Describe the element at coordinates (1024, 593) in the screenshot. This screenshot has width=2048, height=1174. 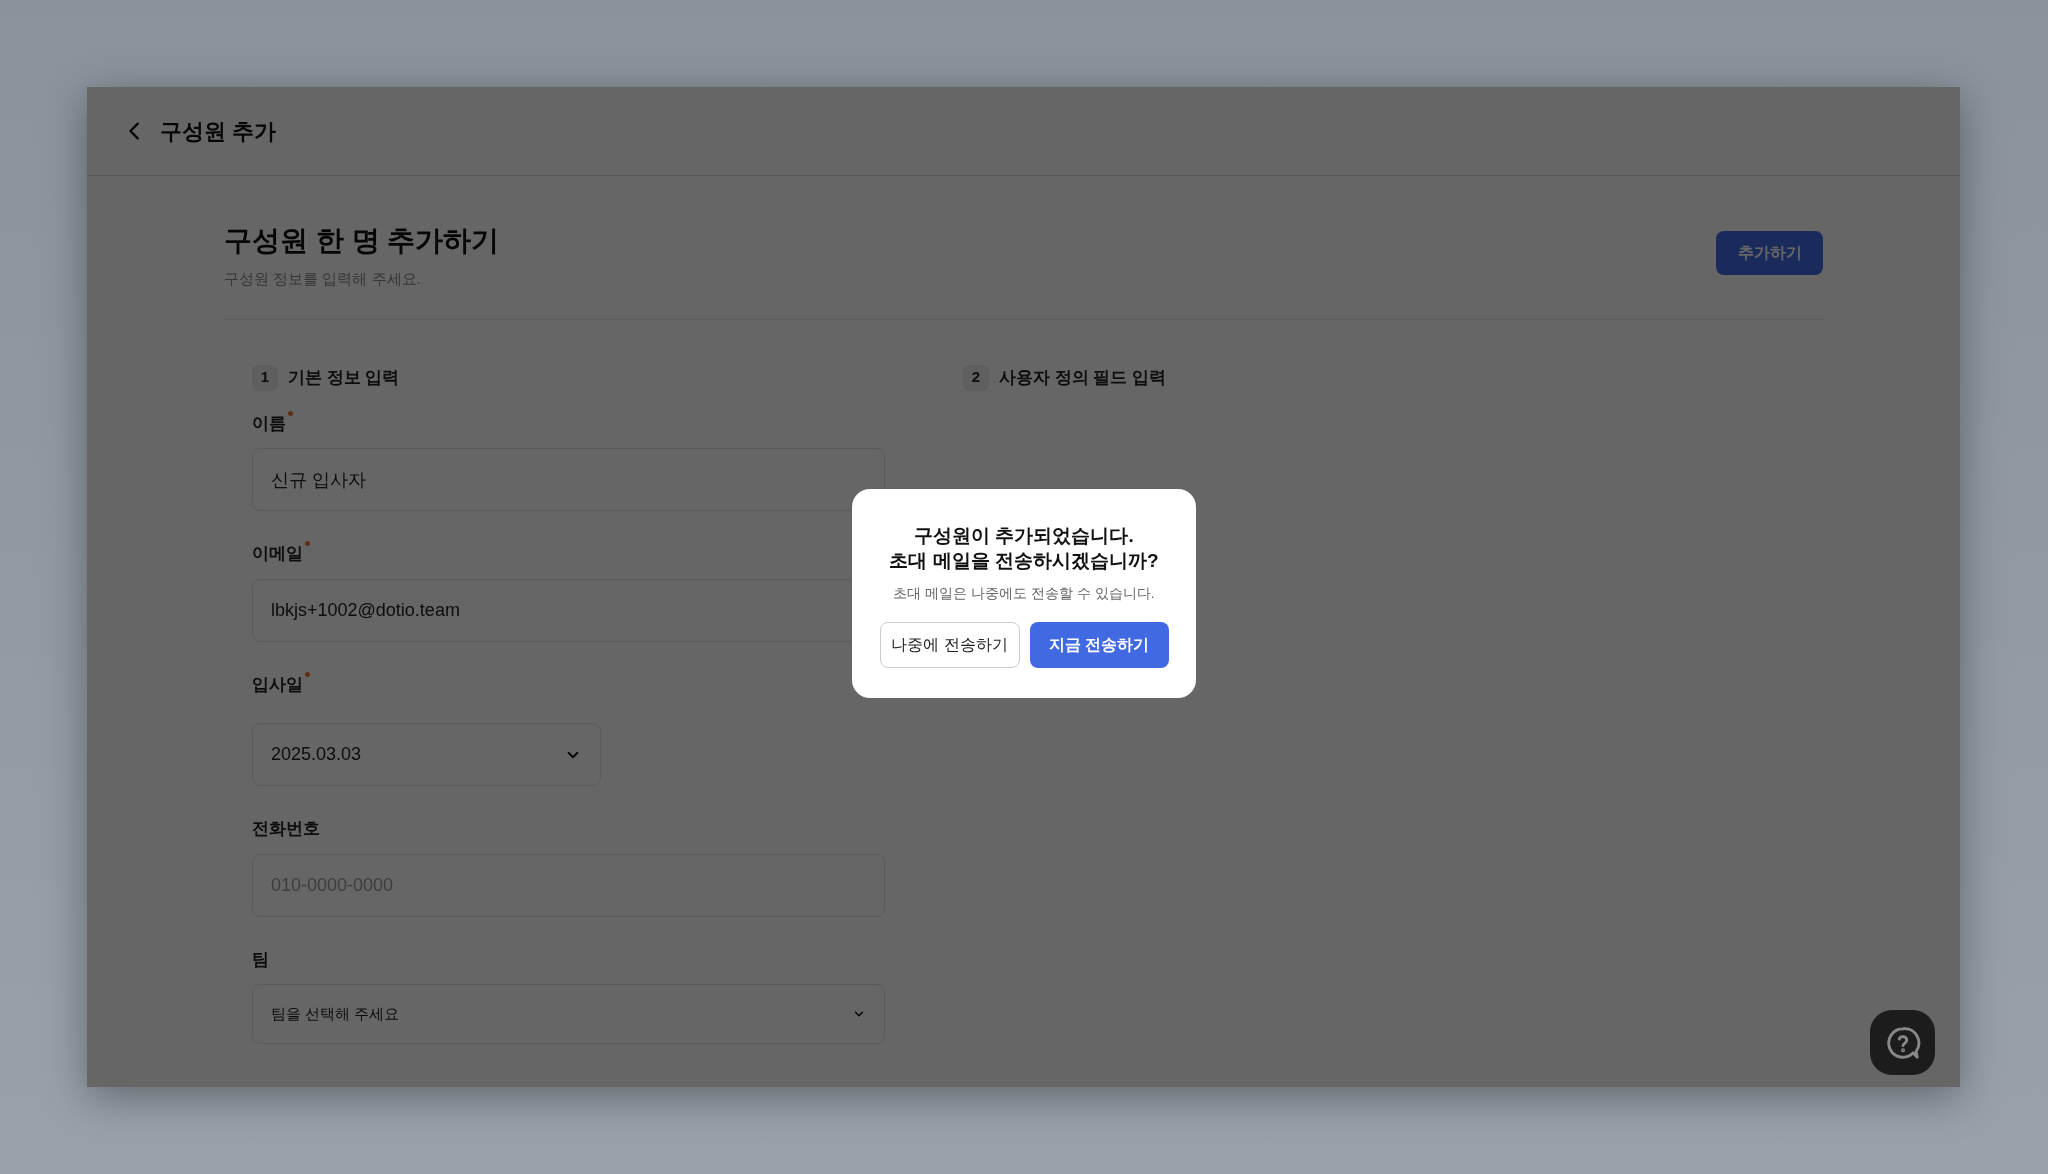
I see `dialog-message: 초대 메일은 나중에도 전송할 수 있습니다.` at that location.